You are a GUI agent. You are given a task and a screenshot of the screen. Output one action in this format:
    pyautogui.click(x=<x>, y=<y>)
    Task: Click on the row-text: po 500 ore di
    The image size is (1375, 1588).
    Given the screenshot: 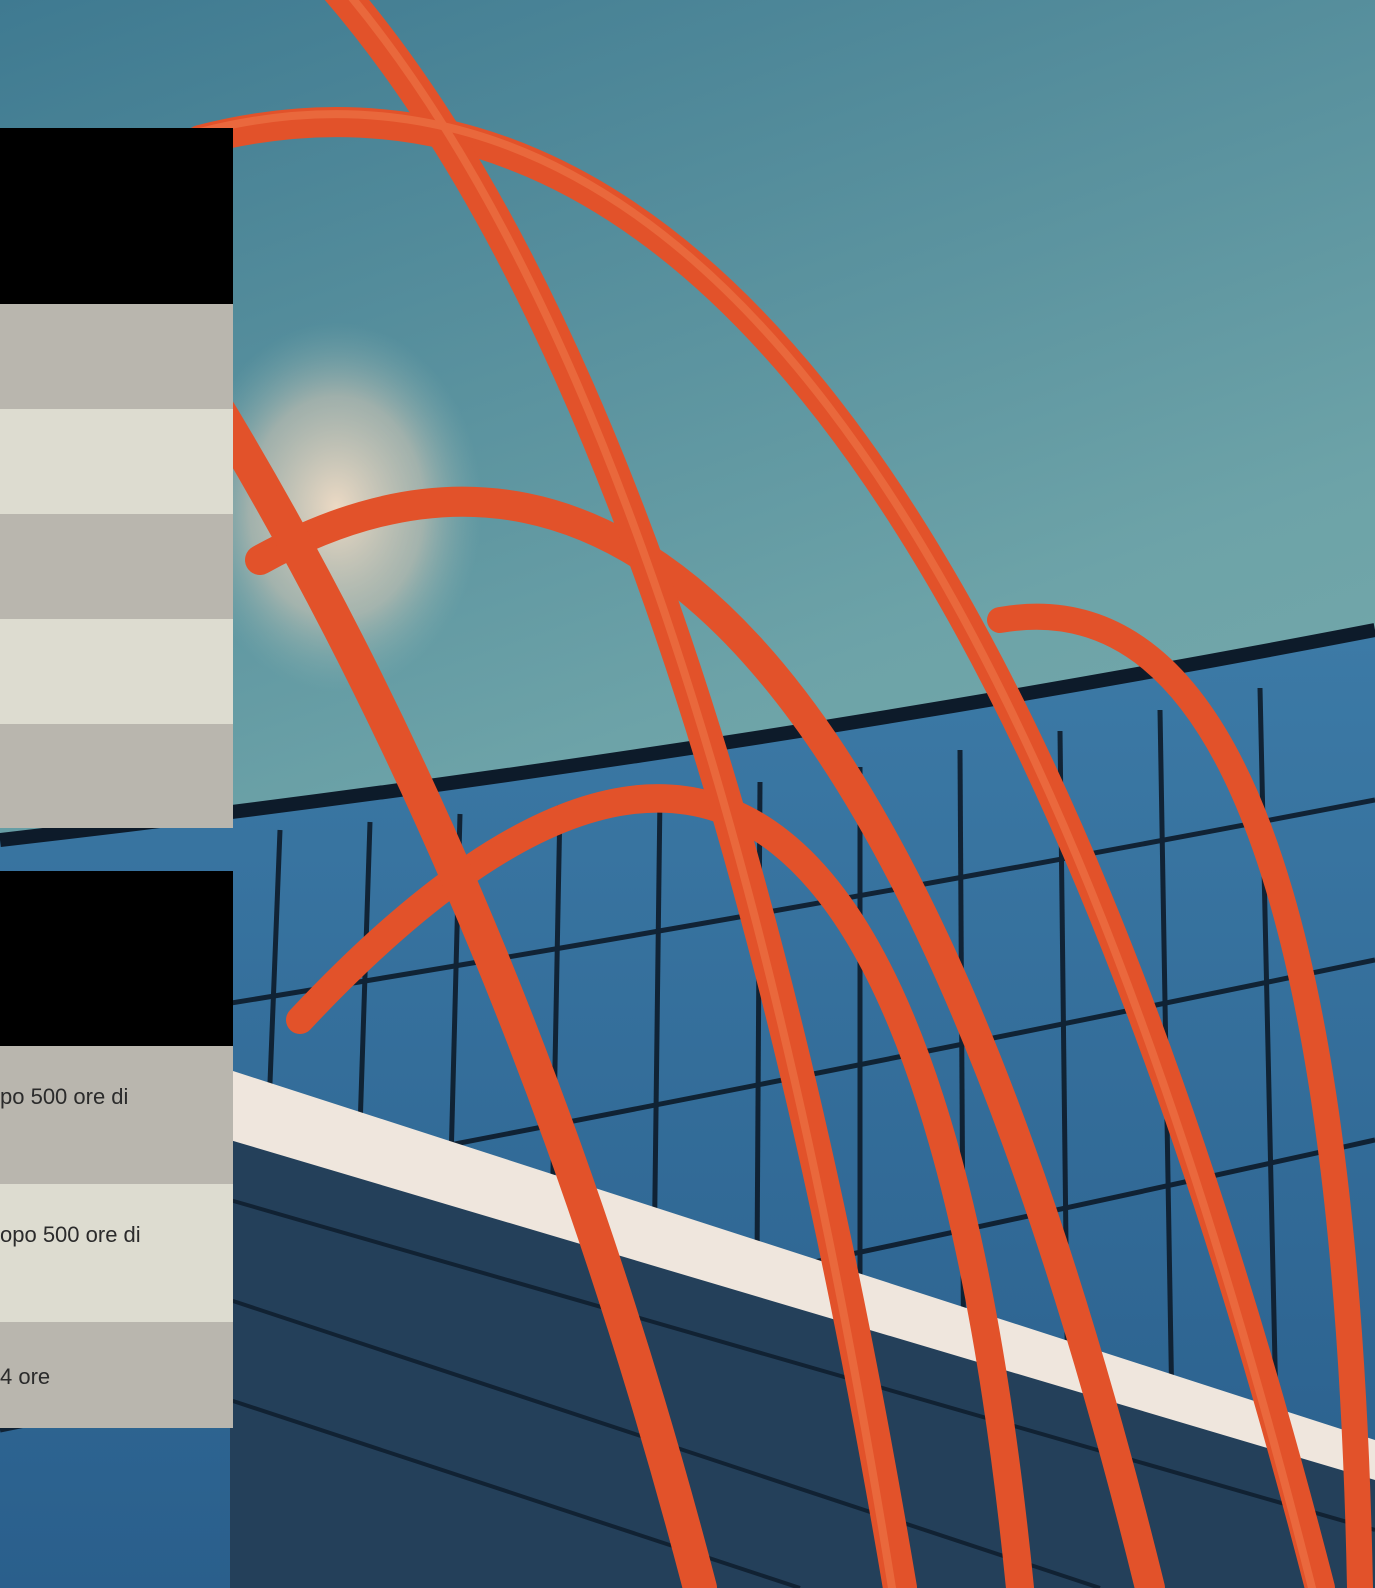 What is the action you would take?
    pyautogui.click(x=64, y=1096)
    